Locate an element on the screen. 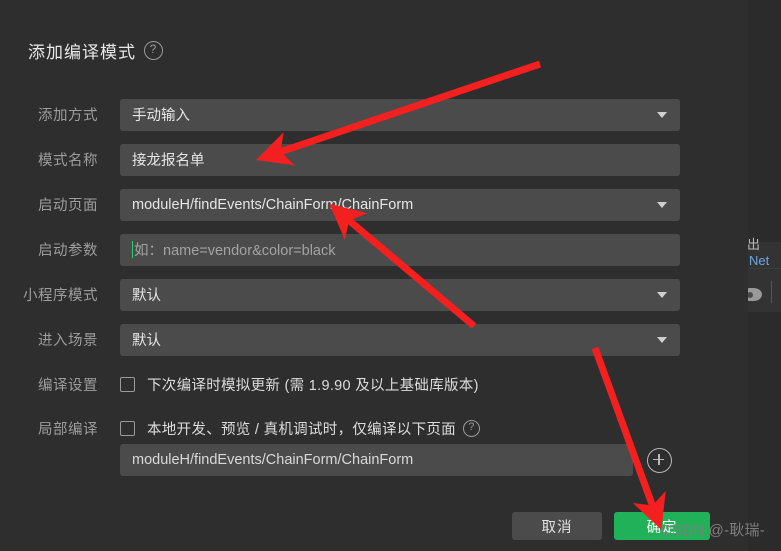  select-miniprogram-mode-value: 默认 is located at coordinates (146, 296).